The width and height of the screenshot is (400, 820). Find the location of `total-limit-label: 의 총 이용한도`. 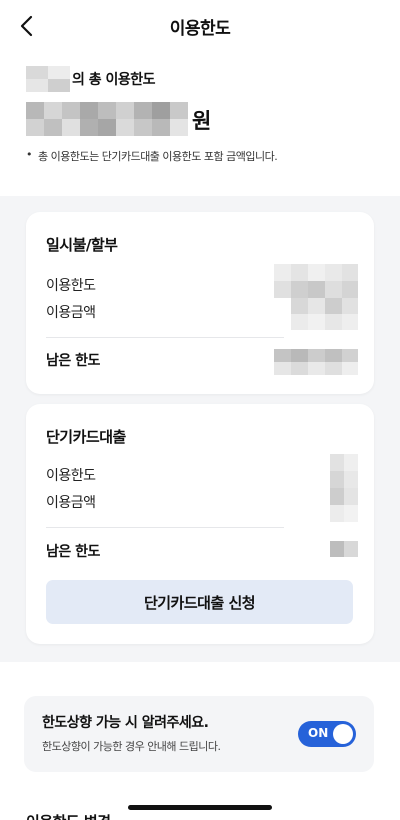

total-limit-label: 의 총 이용한도 is located at coordinates (114, 80).